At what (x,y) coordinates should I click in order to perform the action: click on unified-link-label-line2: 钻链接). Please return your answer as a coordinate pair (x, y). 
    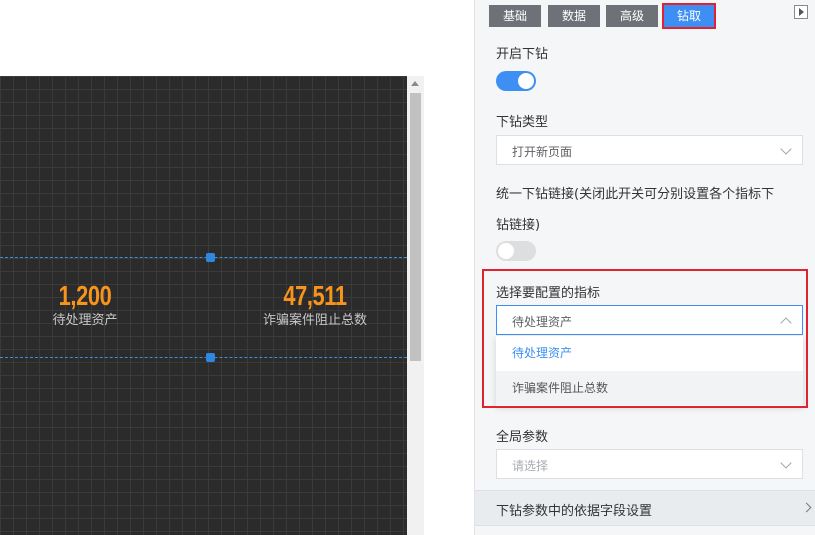
    Looking at the image, I should click on (518, 225).